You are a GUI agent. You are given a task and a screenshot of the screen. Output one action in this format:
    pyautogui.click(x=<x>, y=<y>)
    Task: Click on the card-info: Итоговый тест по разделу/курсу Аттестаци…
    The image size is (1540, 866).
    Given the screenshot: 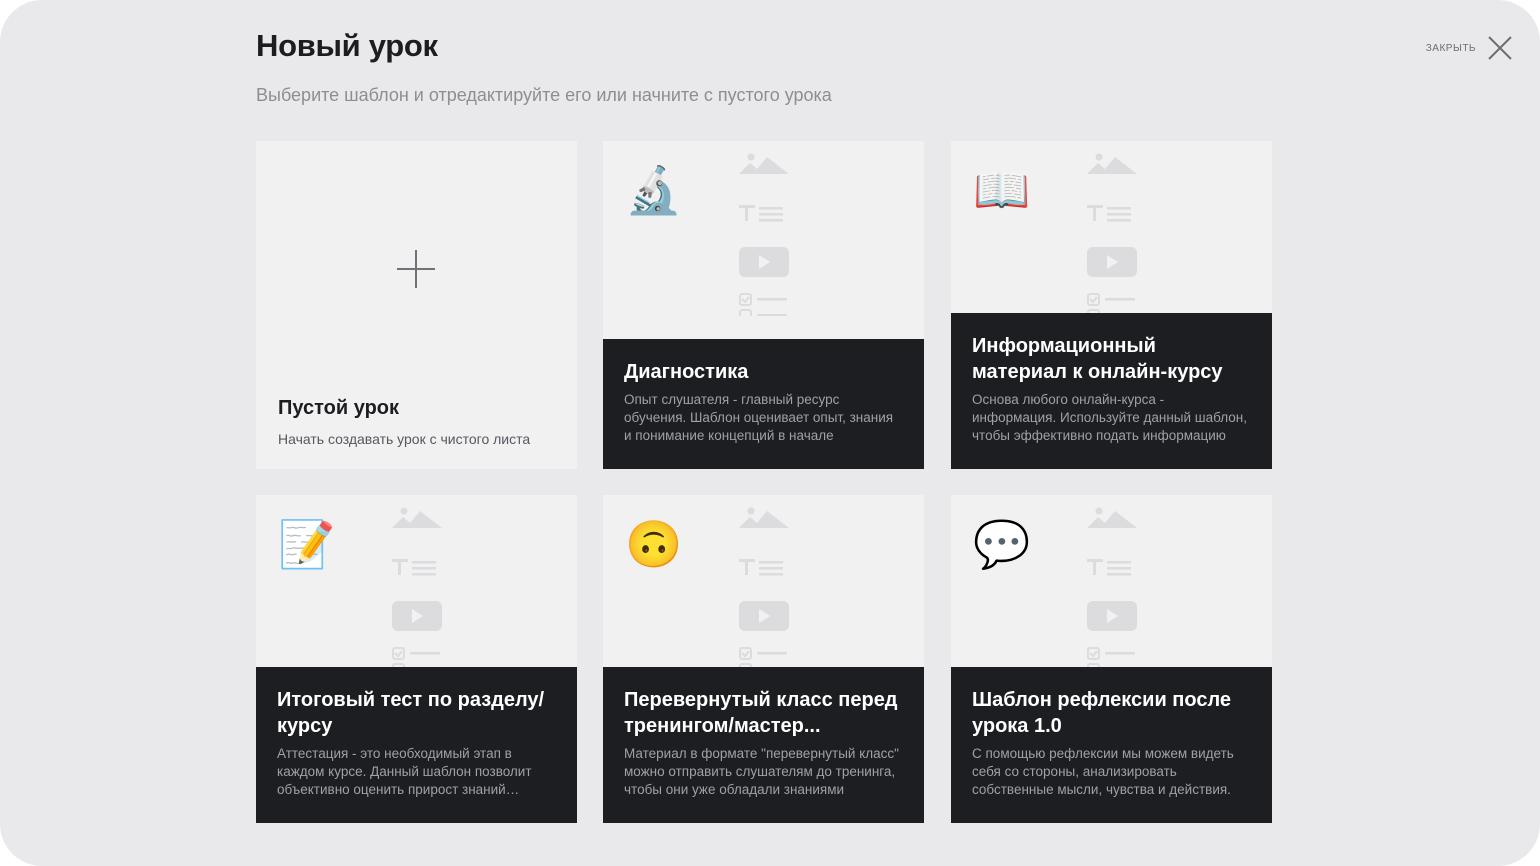 What is the action you would take?
    pyautogui.click(x=416, y=745)
    